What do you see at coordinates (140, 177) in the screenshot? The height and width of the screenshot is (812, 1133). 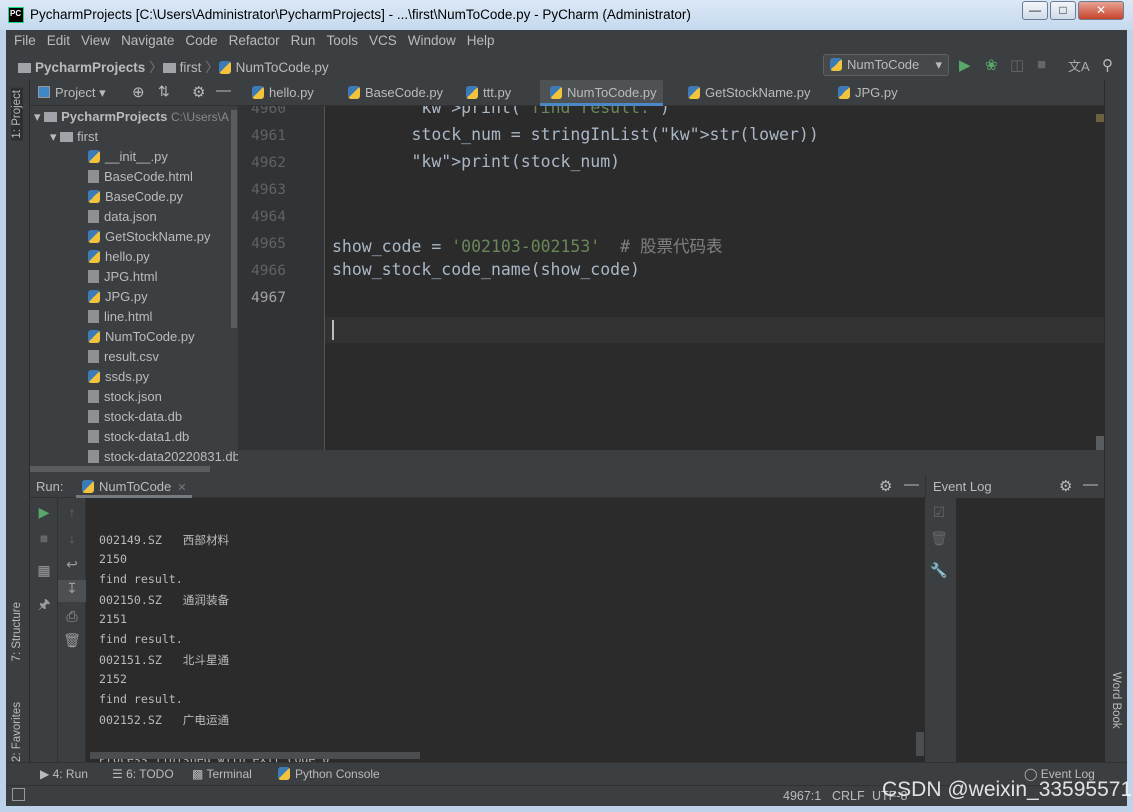 I see `tree-file: BaseCode.html` at bounding box center [140, 177].